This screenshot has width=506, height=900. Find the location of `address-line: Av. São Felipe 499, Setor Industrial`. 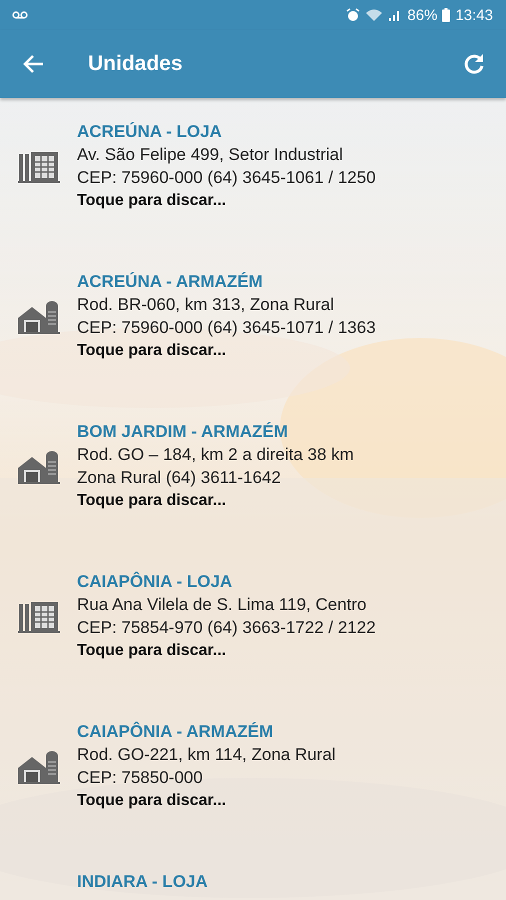

address-line: Av. São Felipe 499, Setor Industrial is located at coordinates (210, 155).